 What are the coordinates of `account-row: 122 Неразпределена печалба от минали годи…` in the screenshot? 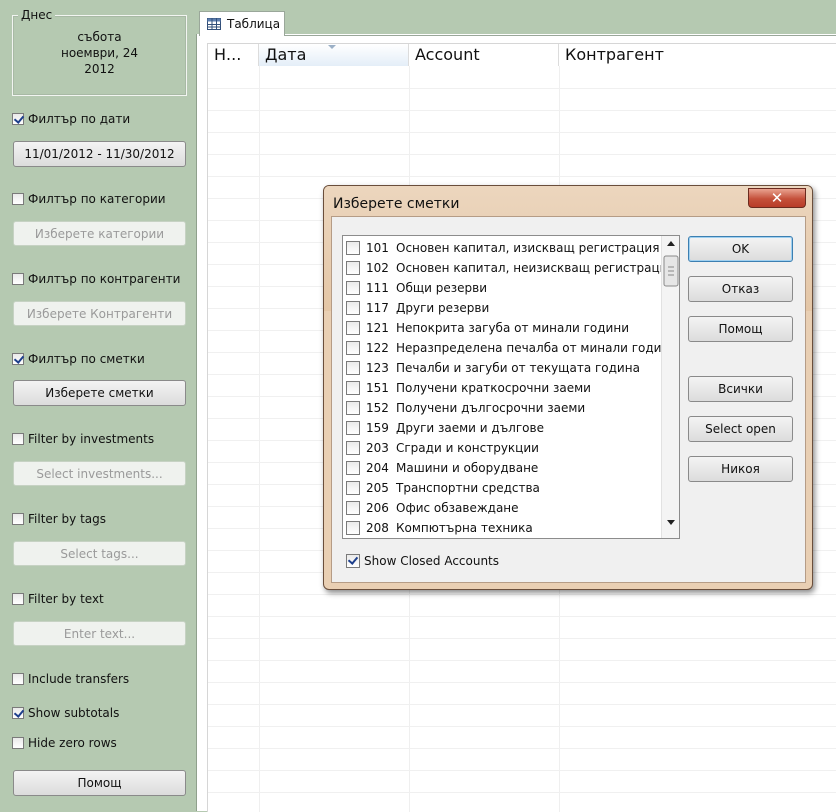 It's located at (511, 348).